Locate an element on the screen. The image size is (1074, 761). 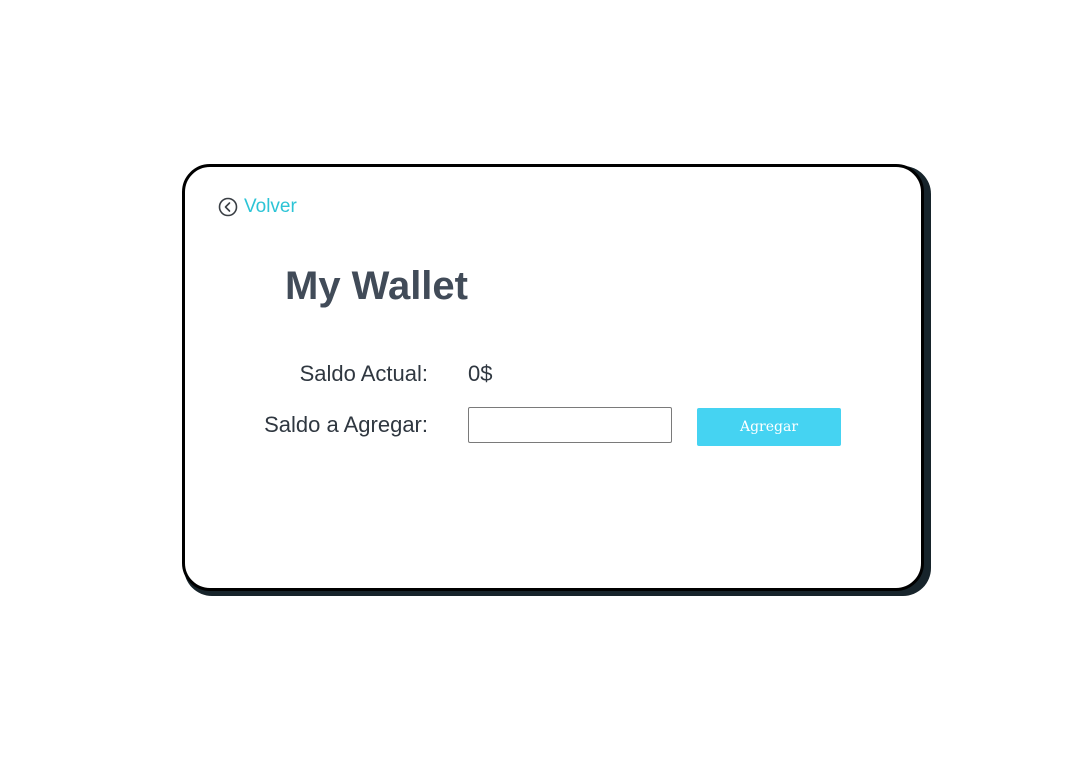
add-balance-label: Saldo a Agregar: is located at coordinates (346, 424).